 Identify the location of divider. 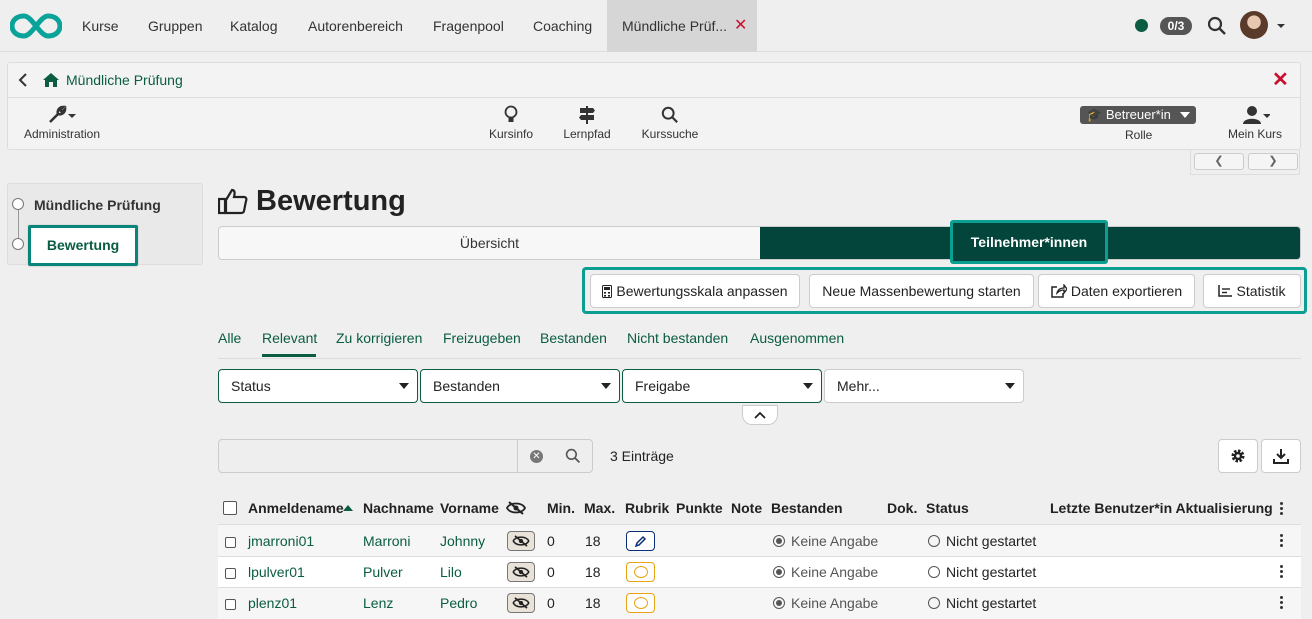
(517, 456).